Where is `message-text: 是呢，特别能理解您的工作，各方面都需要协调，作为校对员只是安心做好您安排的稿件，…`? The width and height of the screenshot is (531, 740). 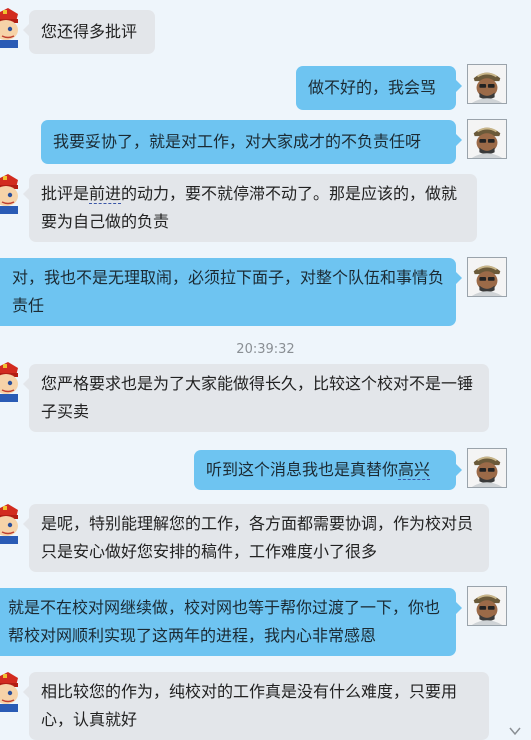
message-text: 是呢，特别能理解您的工作，各方面都需要协调，作为校对员只是安心做好您安排的稿件，… is located at coordinates (257, 537).